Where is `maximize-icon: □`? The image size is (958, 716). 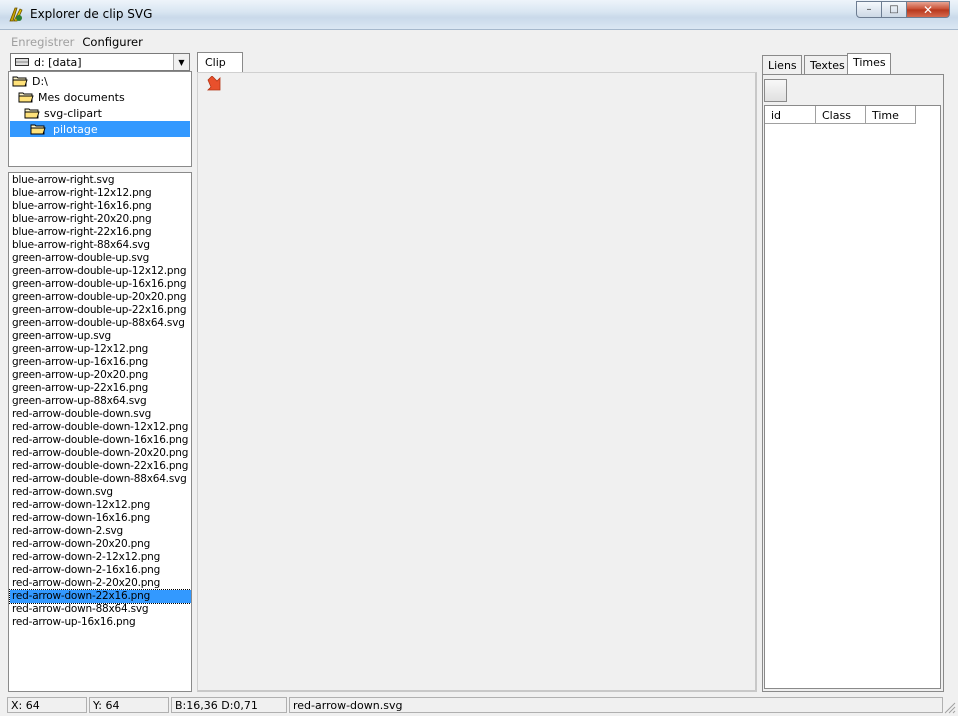
maximize-icon: □ is located at coordinates (894, 9).